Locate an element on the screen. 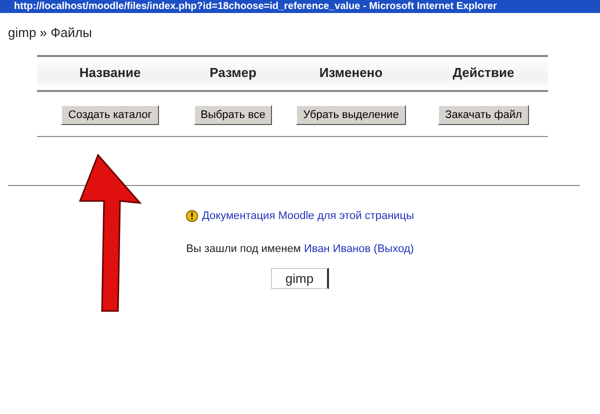 The image size is (600, 414). column-header: Действие is located at coordinates (484, 73).